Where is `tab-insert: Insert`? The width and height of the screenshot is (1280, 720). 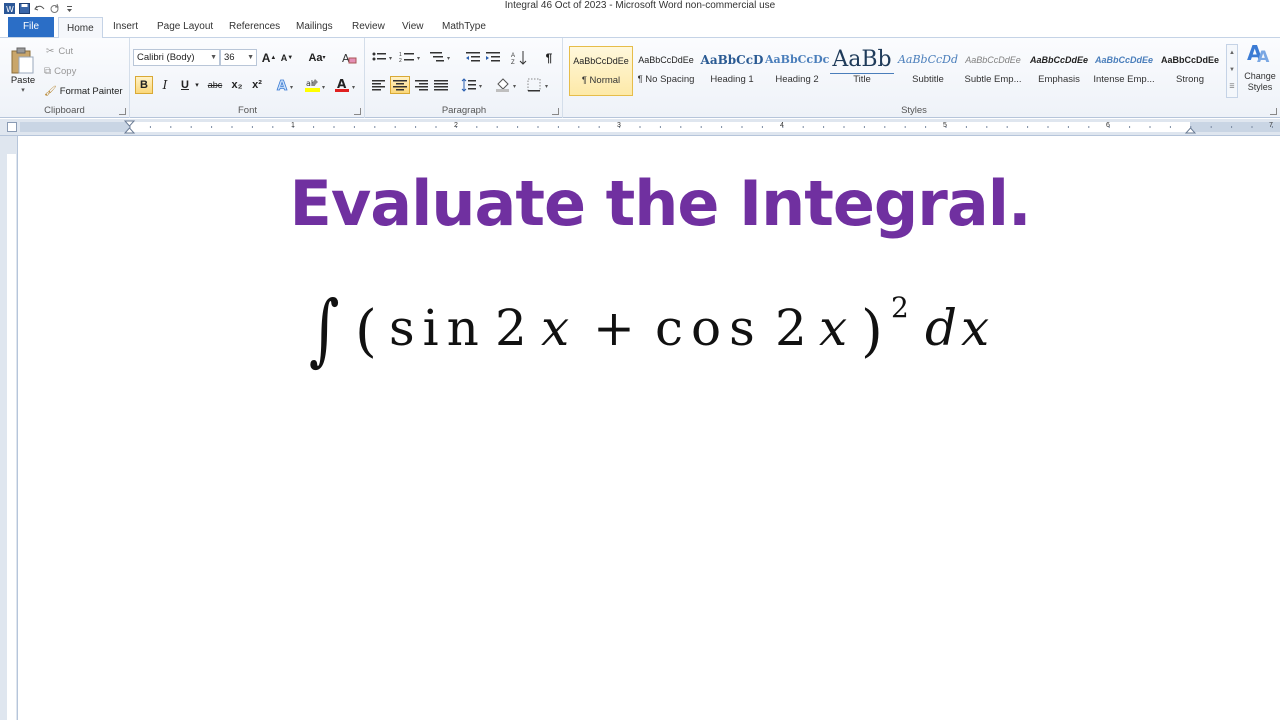
tab-insert: Insert is located at coordinates (125, 27).